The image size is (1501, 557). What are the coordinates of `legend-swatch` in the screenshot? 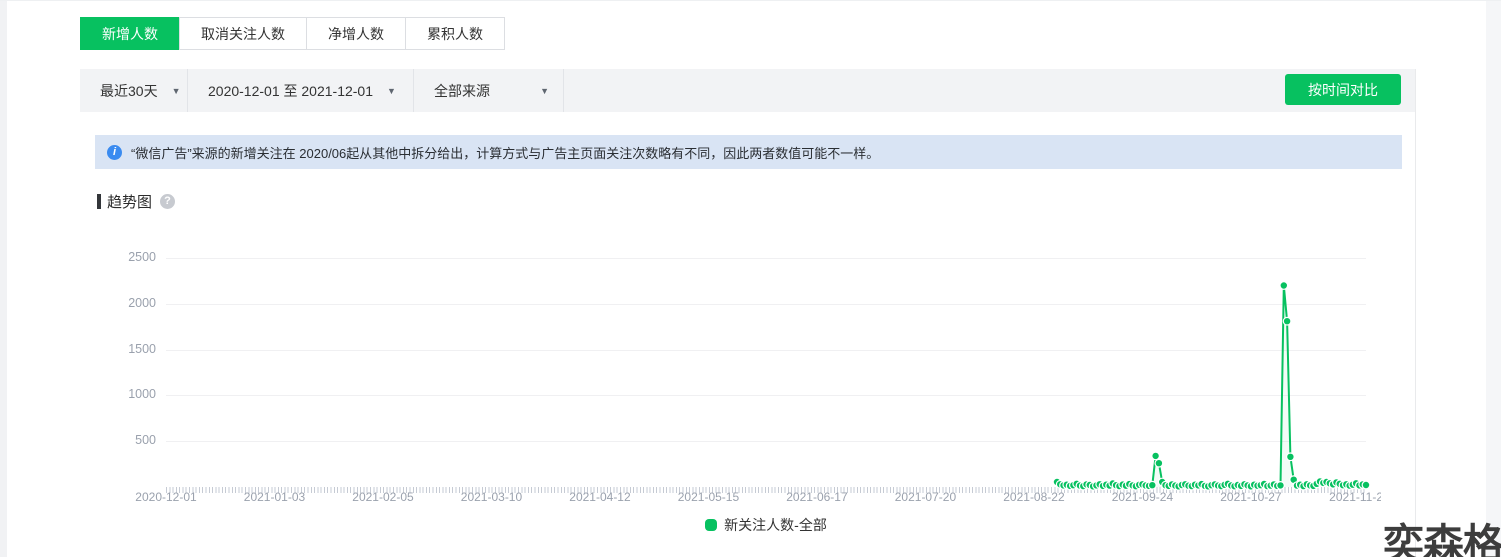 It's located at (711, 525).